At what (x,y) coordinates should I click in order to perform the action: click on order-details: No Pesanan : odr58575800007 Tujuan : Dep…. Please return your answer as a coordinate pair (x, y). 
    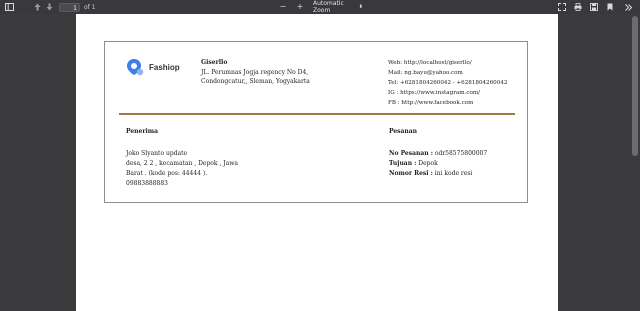
    Looking at the image, I should click on (438, 164).